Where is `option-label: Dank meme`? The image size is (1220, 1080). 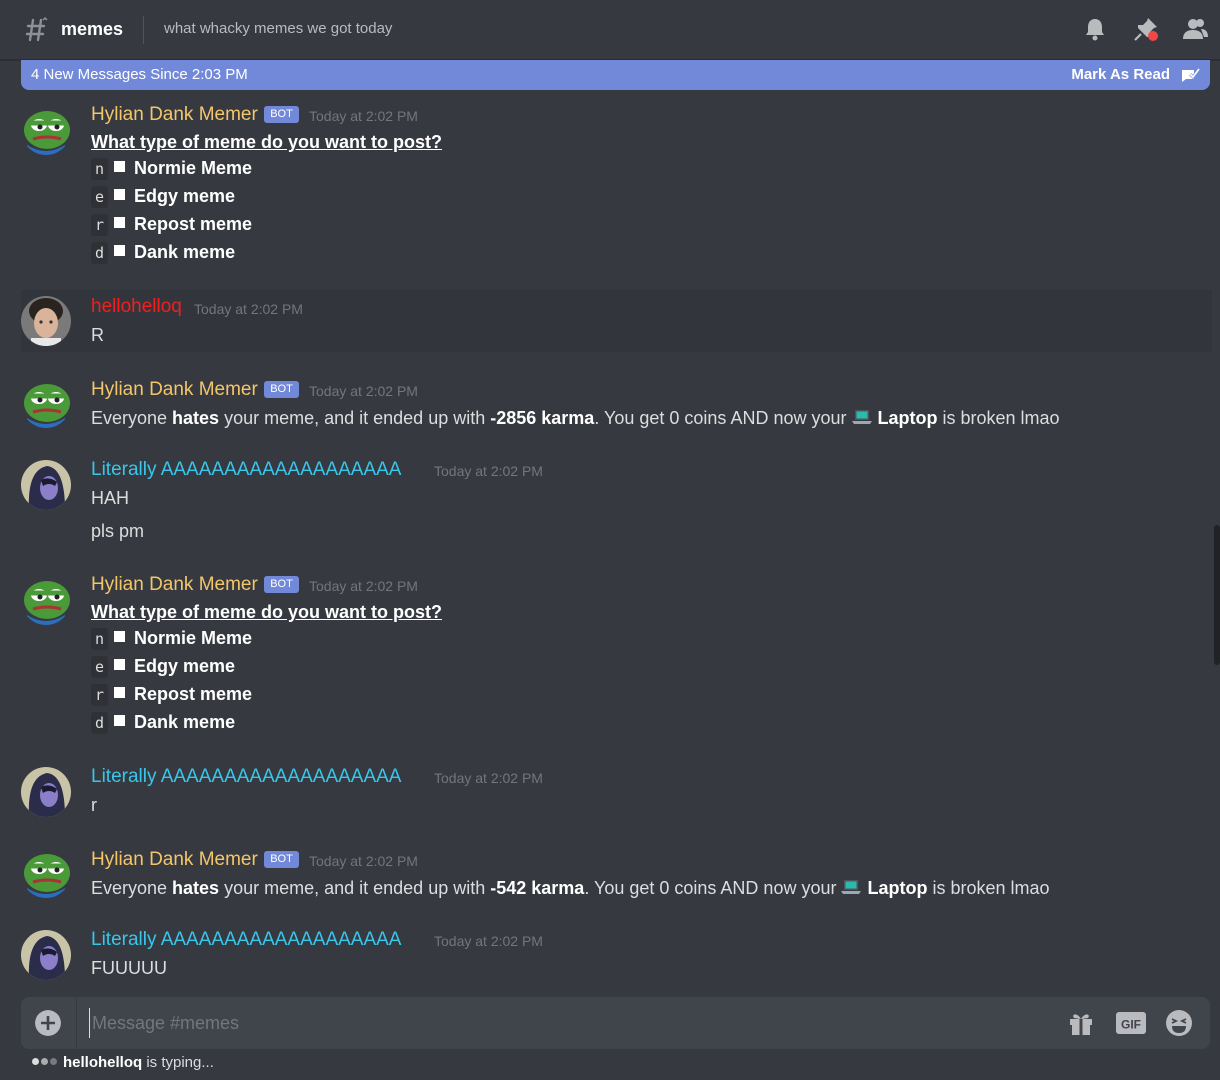 option-label: Dank meme is located at coordinates (185, 722).